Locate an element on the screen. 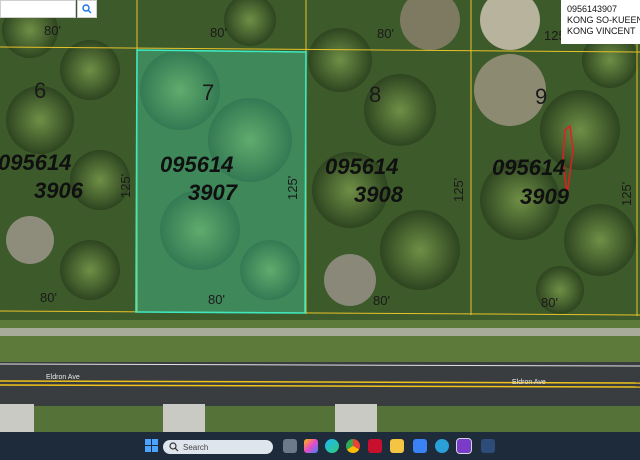  task-view-icon is located at coordinates (290, 446).